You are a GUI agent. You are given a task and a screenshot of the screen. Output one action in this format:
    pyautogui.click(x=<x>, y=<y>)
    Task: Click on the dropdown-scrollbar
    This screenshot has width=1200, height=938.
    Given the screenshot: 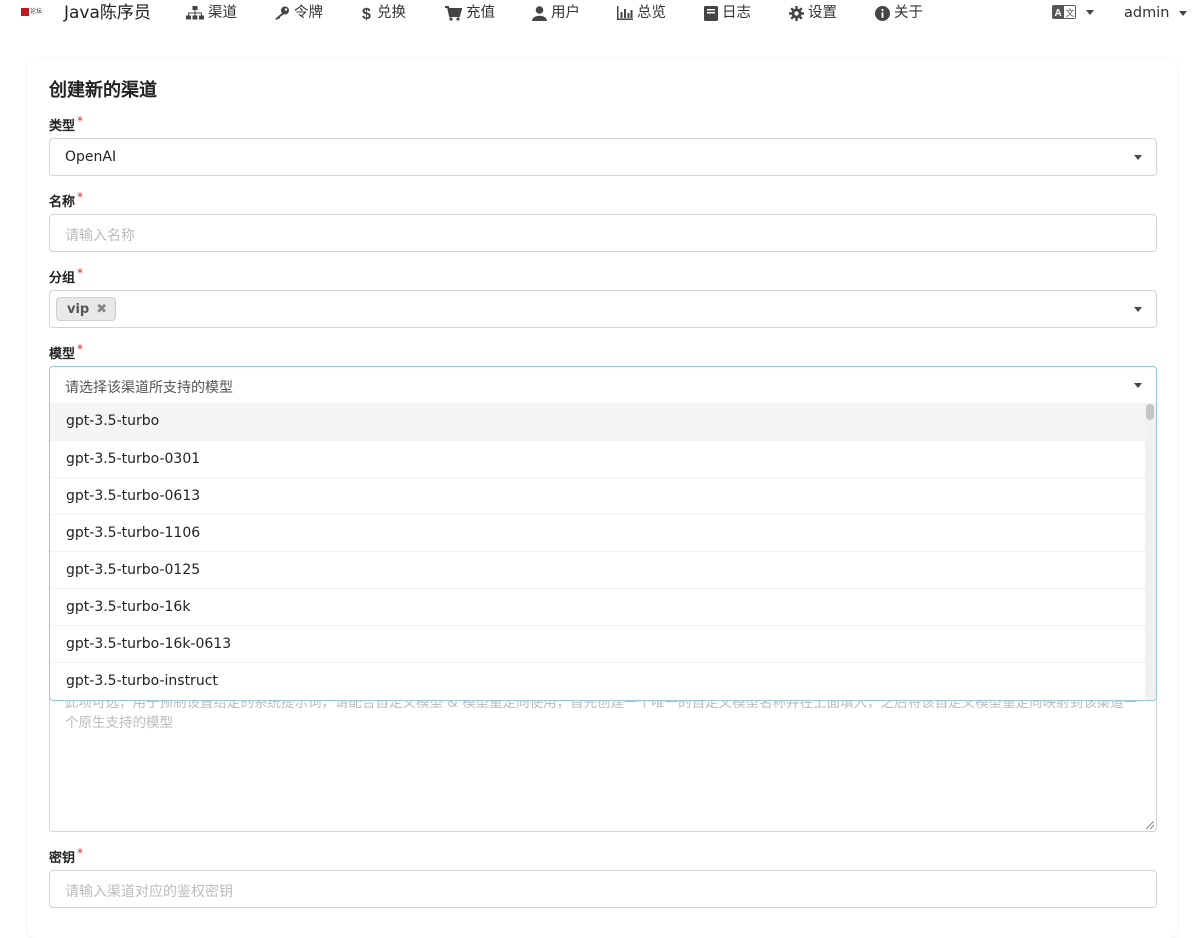 What is the action you would take?
    pyautogui.click(x=1150, y=551)
    